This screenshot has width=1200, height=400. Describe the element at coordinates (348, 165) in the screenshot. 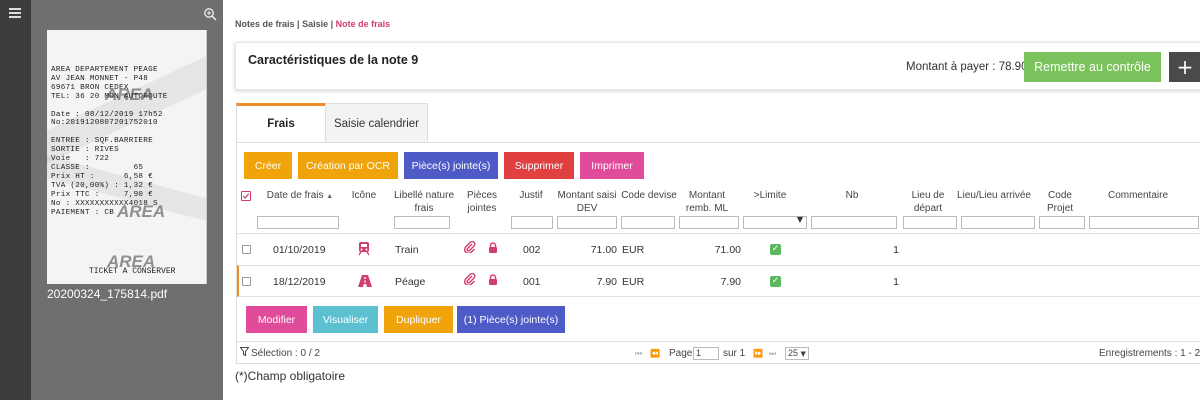

I see `ocr-create-button: Création par OCR` at that location.